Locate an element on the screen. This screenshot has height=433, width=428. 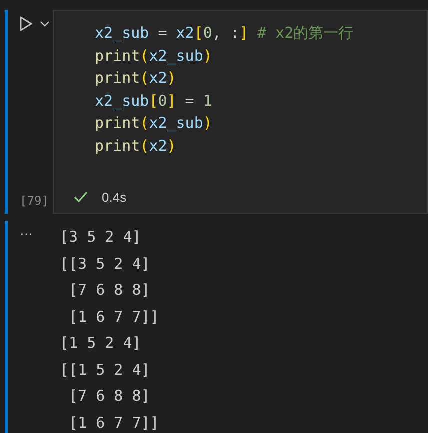
code-line: x2_sub = x2[0, :] # x2的第一行 is located at coordinates (224, 33).